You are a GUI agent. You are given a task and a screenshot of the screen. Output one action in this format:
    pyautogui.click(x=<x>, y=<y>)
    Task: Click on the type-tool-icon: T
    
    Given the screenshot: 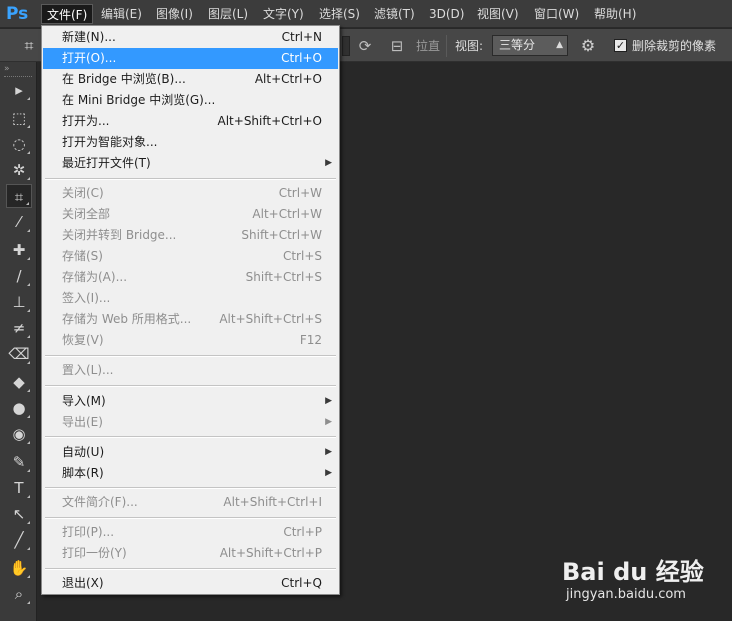 What is the action you would take?
    pyautogui.click(x=19, y=488)
    